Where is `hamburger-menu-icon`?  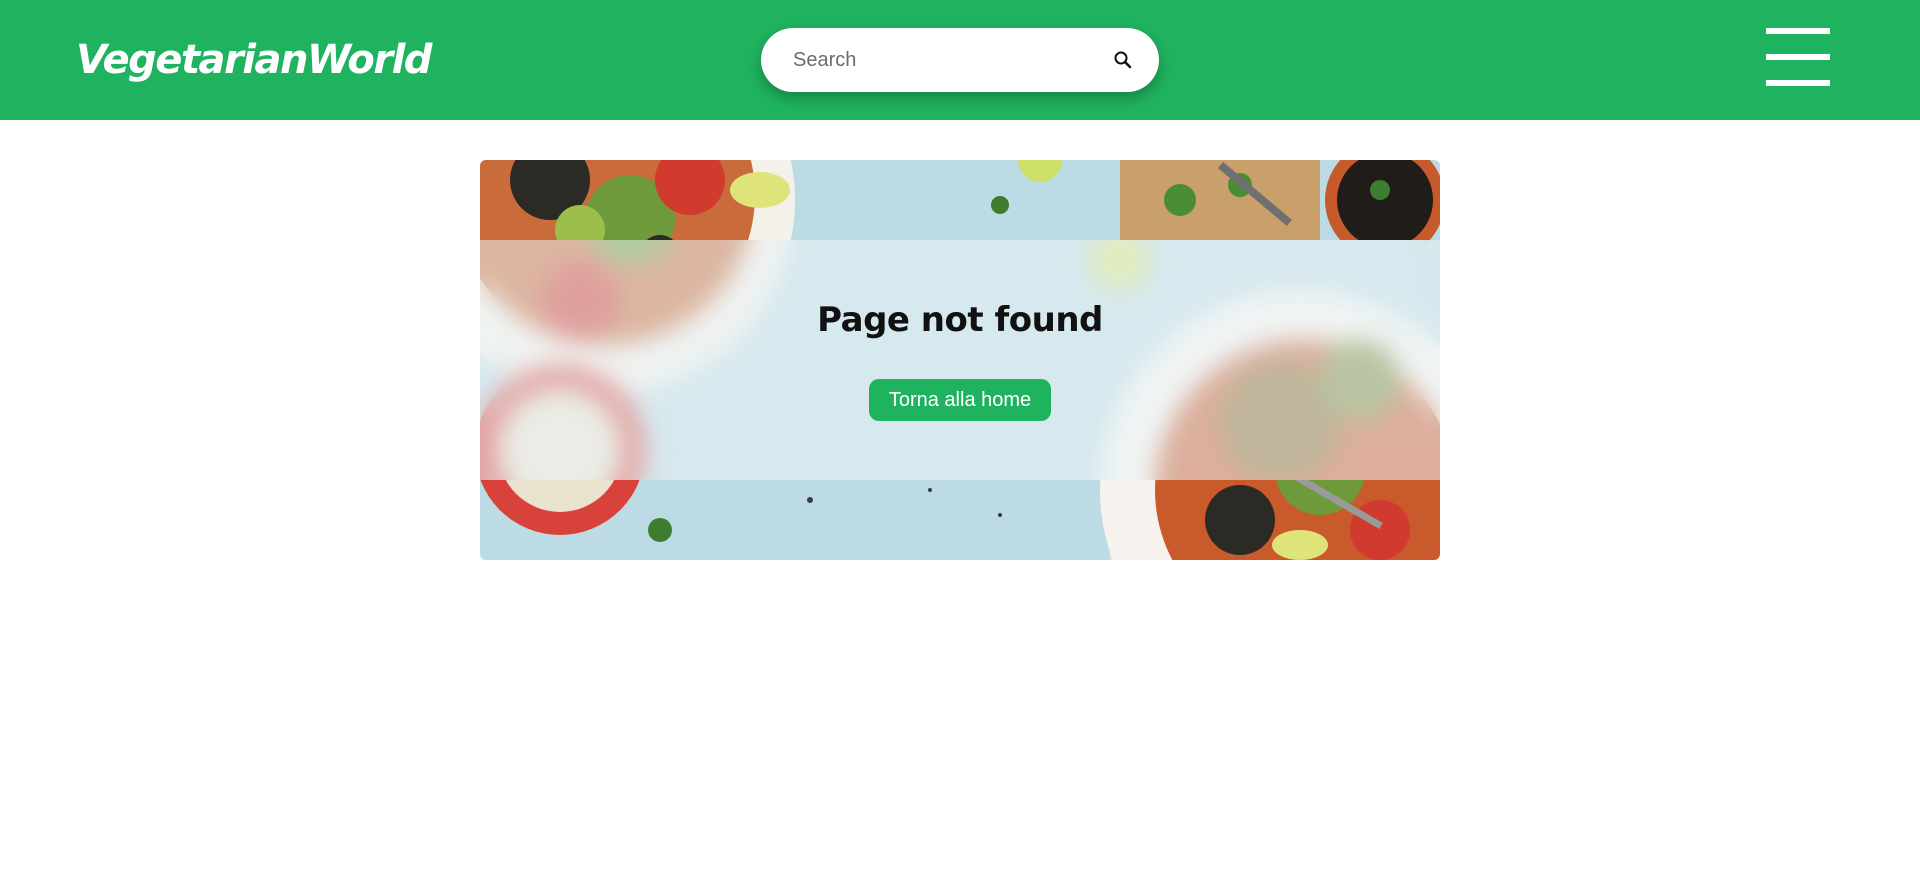 hamburger-menu-icon is located at coordinates (1798, 57).